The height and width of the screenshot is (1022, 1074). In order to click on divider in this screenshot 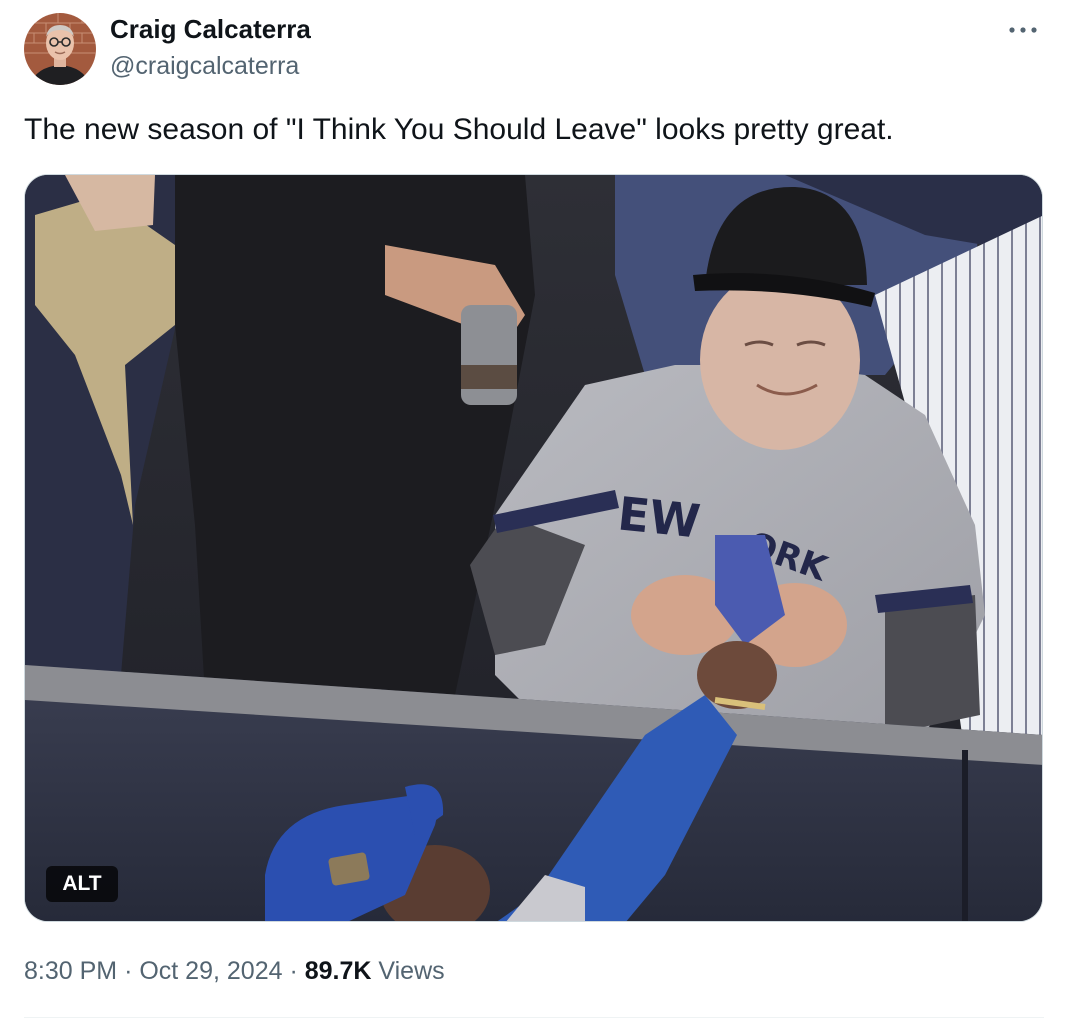, I will do `click(534, 1017)`.